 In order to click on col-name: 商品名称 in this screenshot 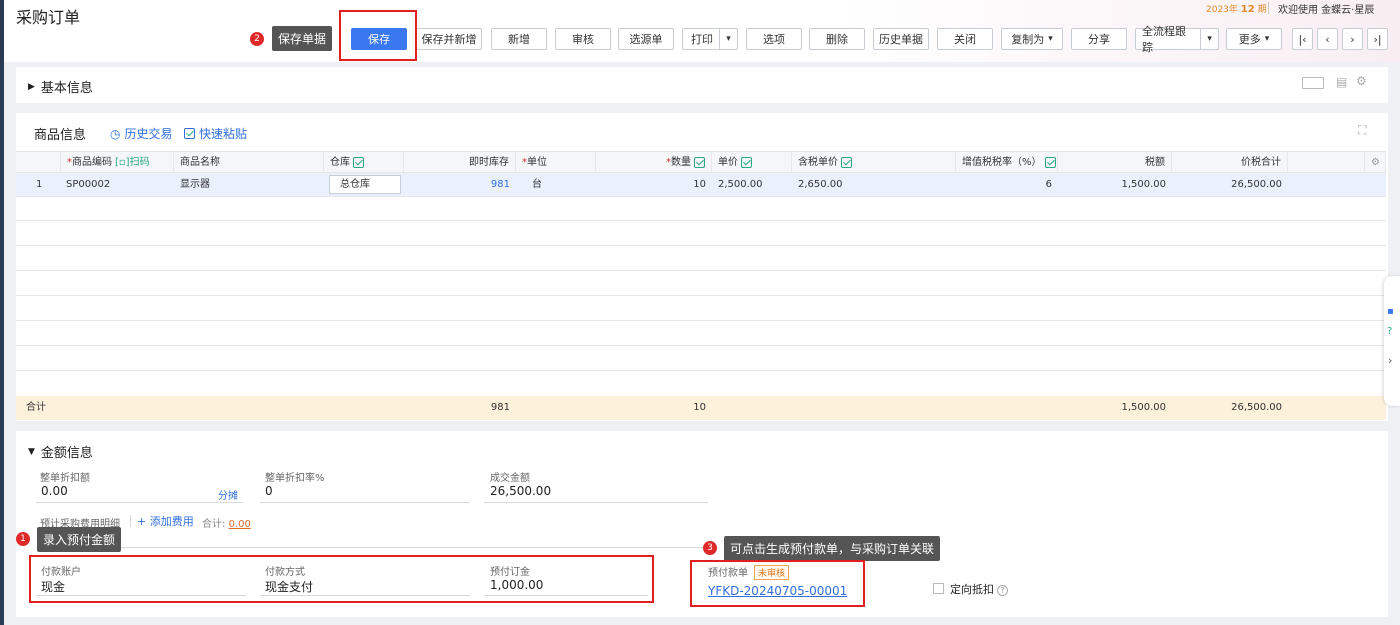, I will do `click(249, 163)`.